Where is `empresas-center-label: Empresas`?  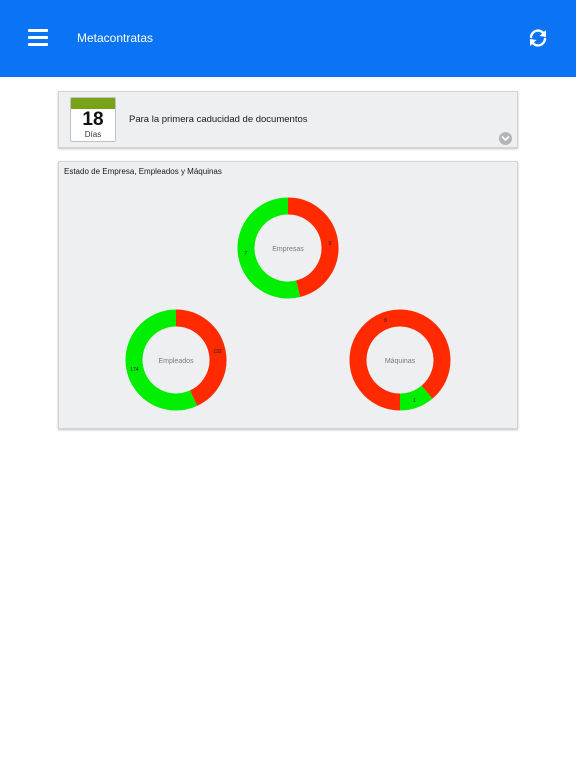 empresas-center-label: Empresas is located at coordinates (288, 249).